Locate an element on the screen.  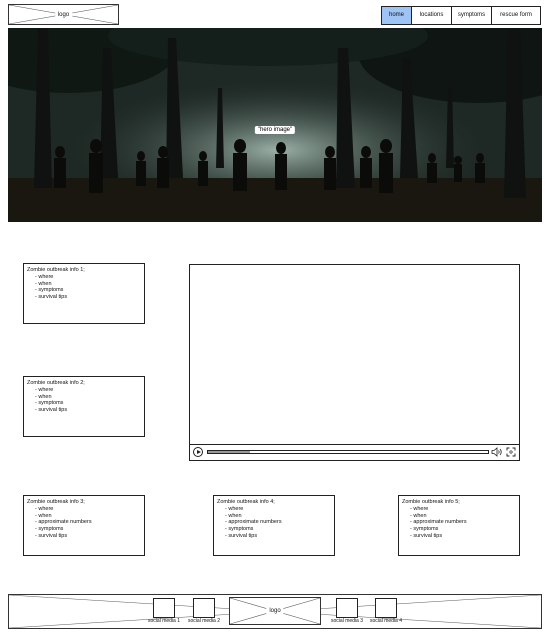
seek-bar is located at coordinates (348, 452).